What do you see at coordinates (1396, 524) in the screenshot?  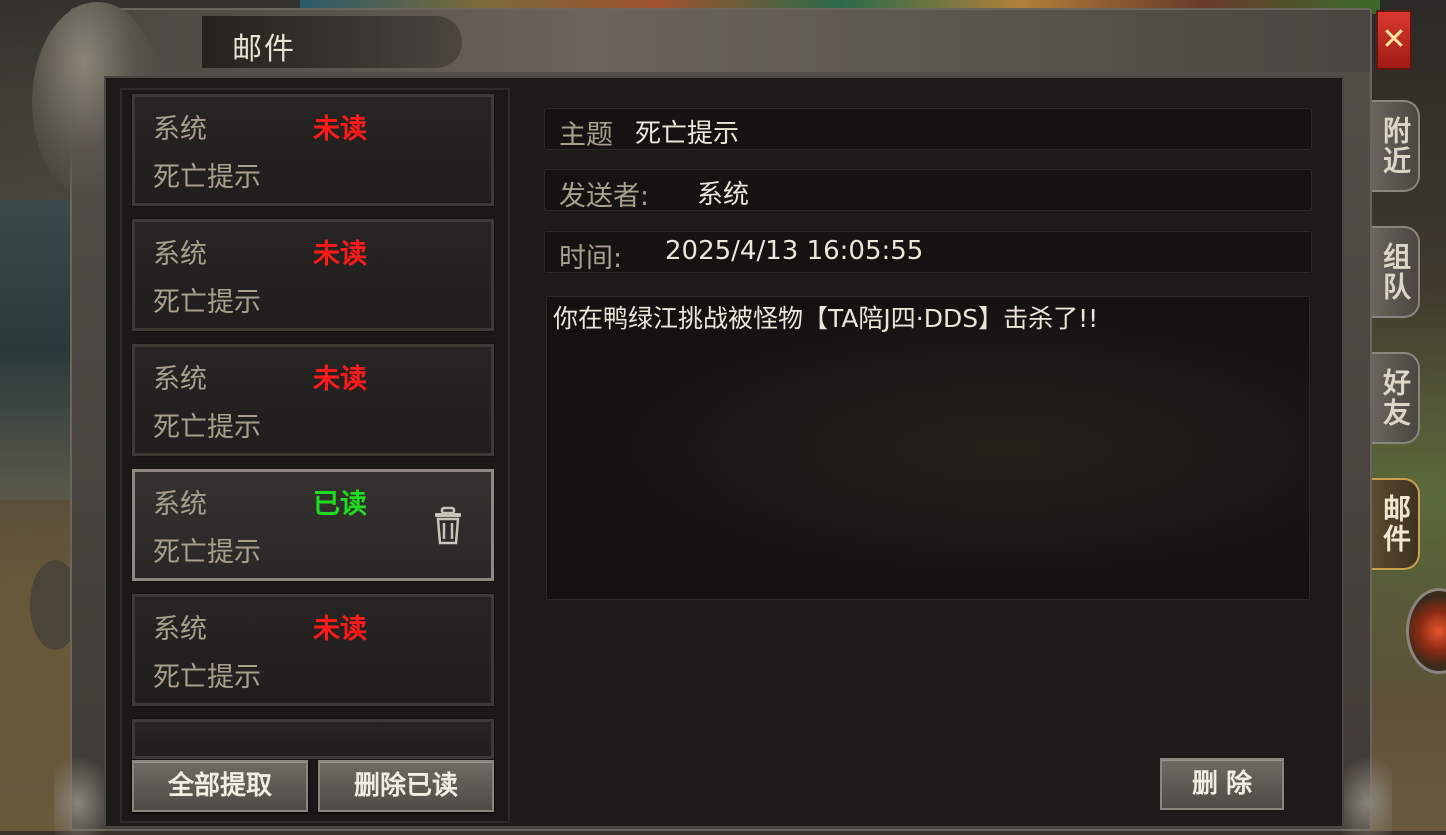 I see `tab-mail: 邮件` at bounding box center [1396, 524].